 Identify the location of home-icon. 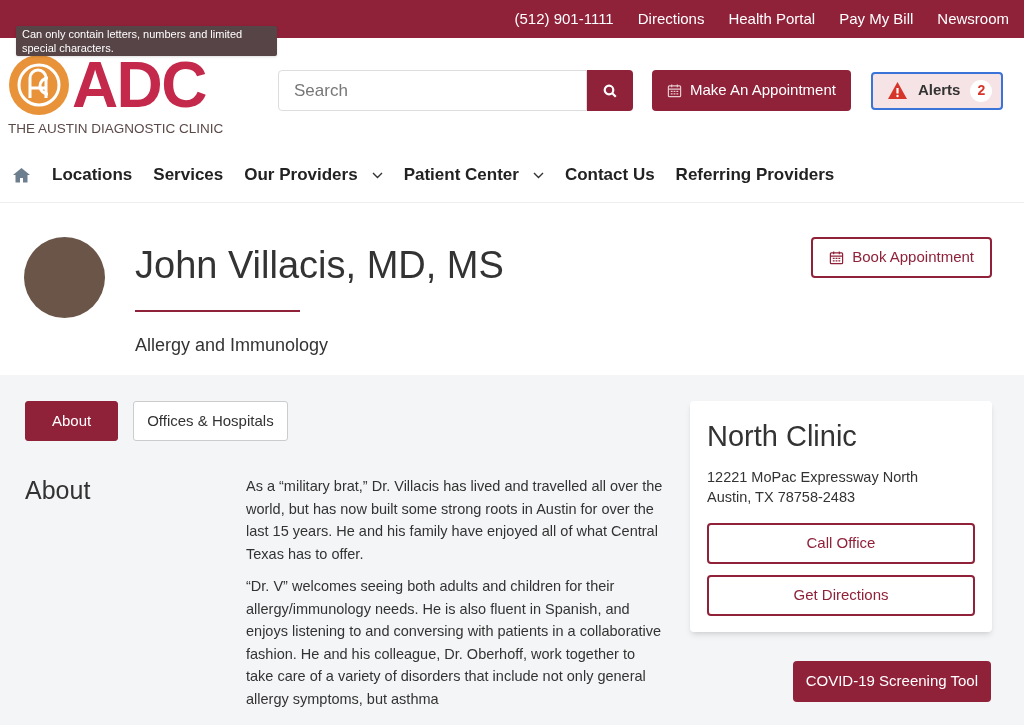
(21, 175).